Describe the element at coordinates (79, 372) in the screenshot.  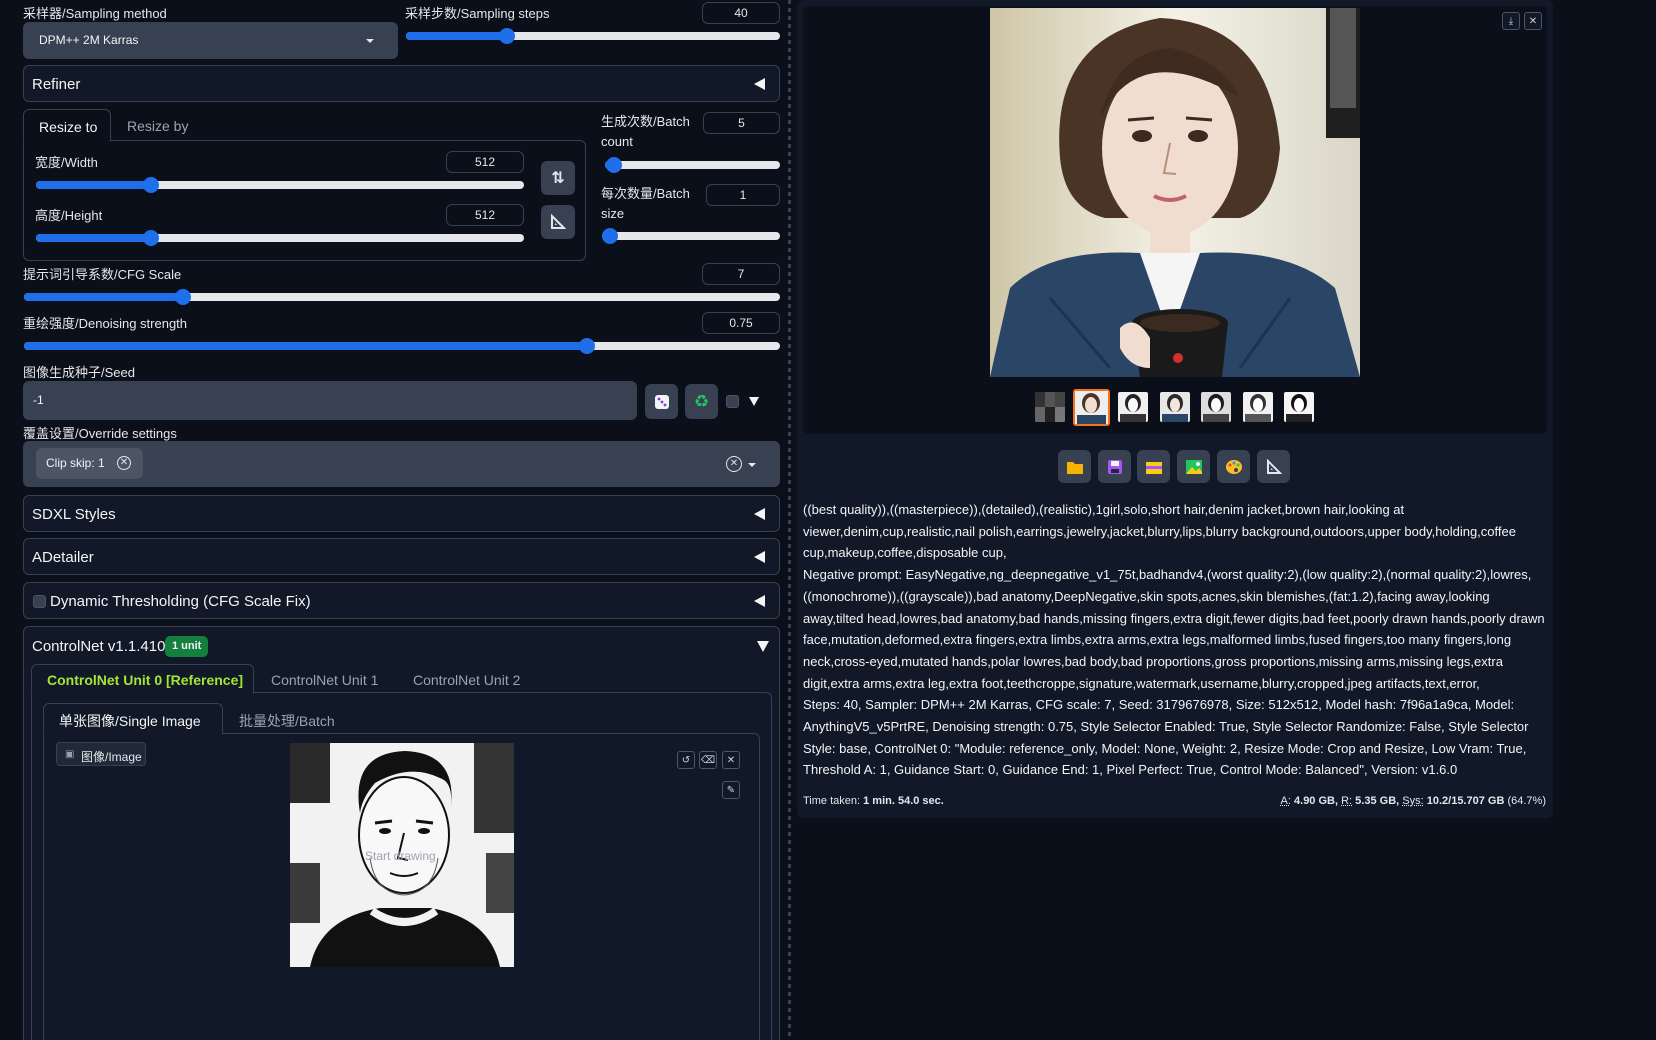
I see `seed-label: 图像生成种子/Seed` at that location.